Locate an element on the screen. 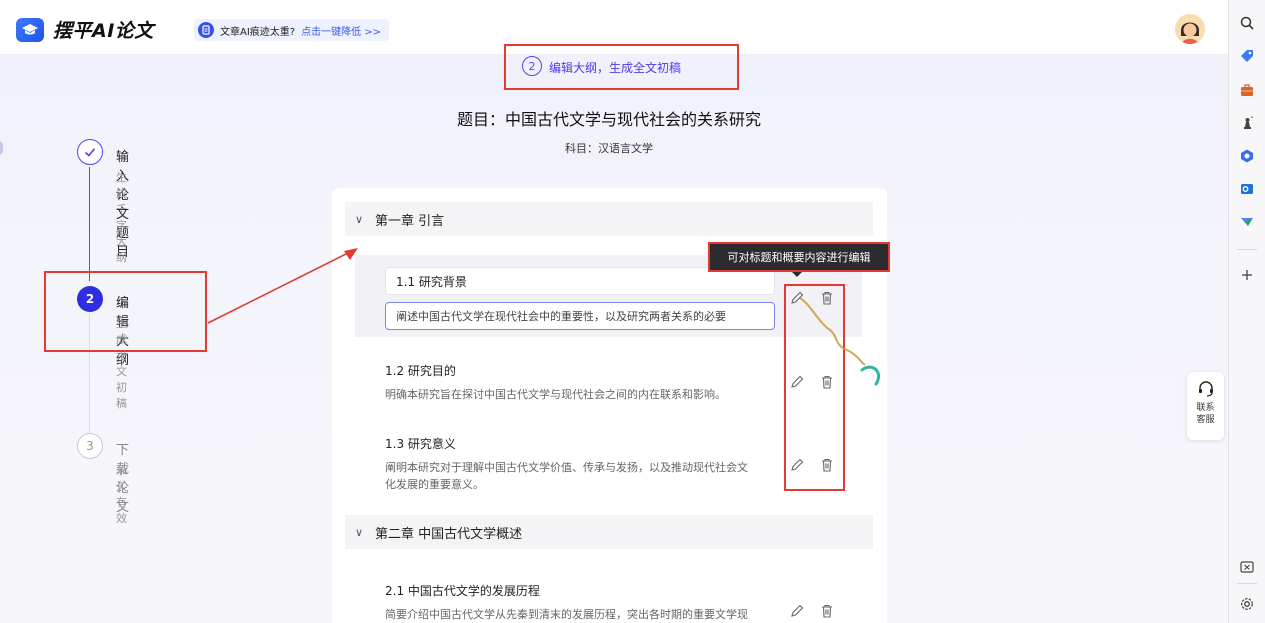 The width and height of the screenshot is (1265, 623). browser-sidebar is located at coordinates (1246, 311).